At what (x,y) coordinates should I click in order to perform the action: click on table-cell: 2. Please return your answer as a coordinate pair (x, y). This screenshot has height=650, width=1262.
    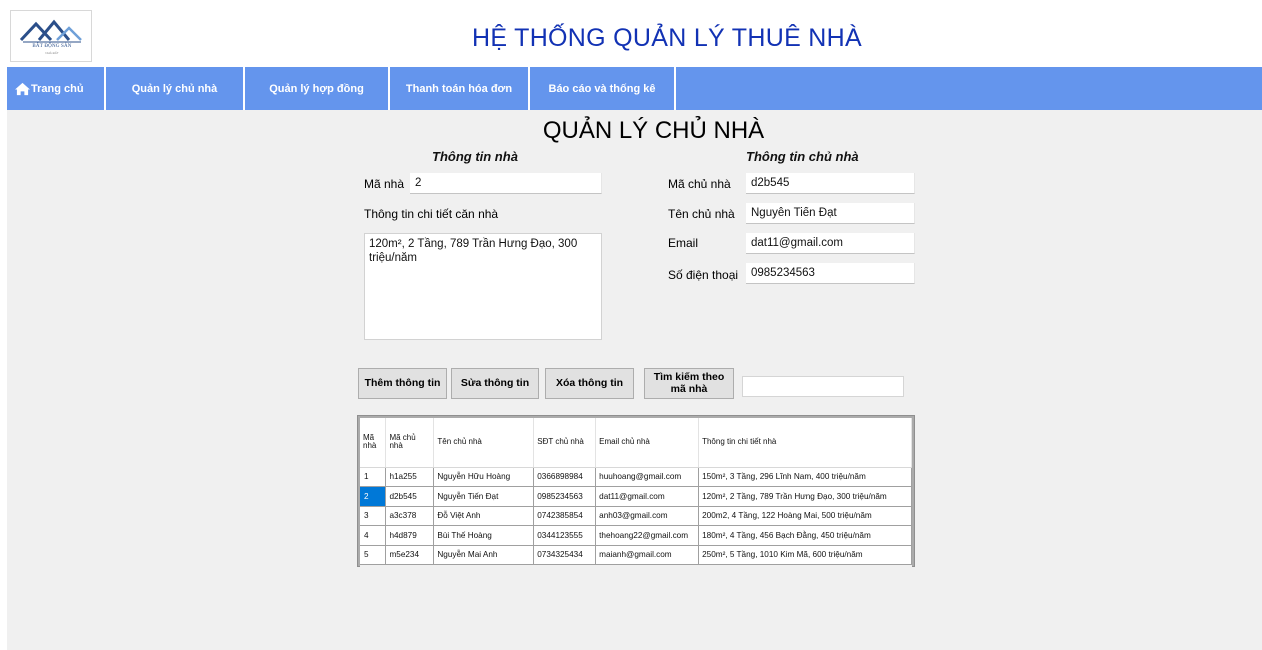
    Looking at the image, I should click on (373, 496).